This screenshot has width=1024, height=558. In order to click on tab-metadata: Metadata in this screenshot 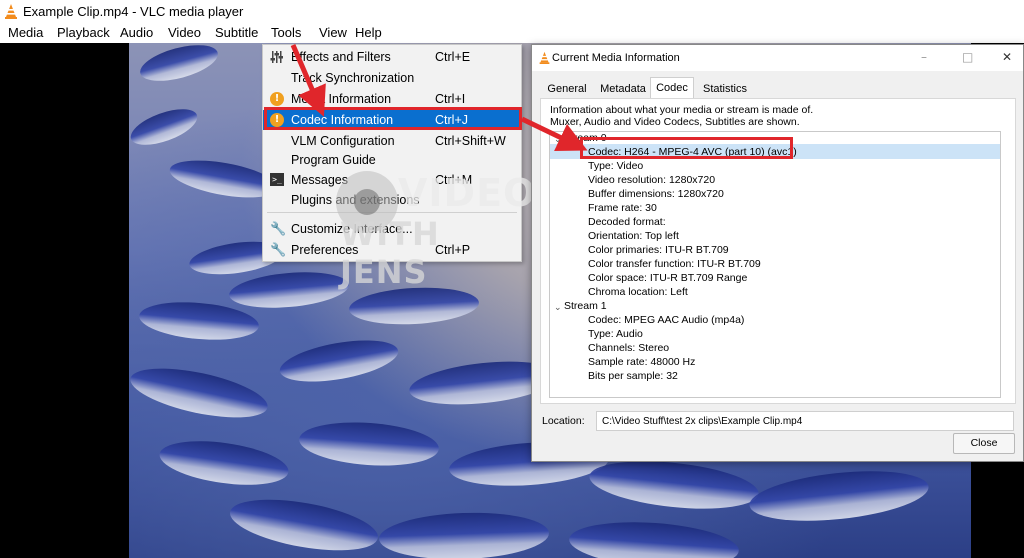, I will do `click(623, 89)`.